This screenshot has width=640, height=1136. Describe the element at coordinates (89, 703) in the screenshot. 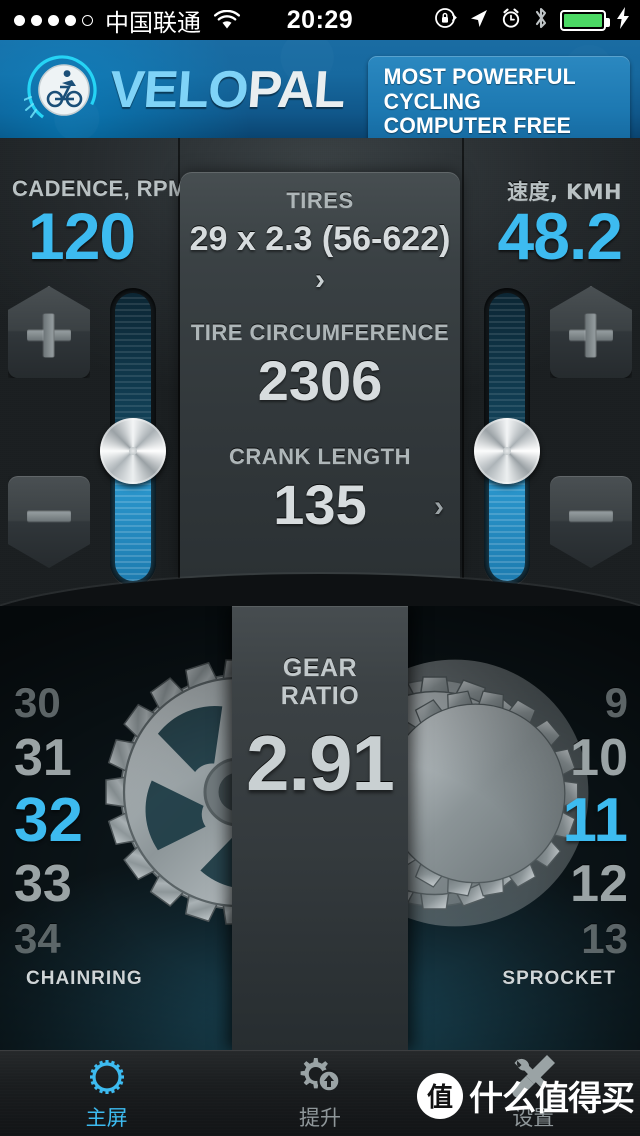

I see `chainring-option: 30` at that location.